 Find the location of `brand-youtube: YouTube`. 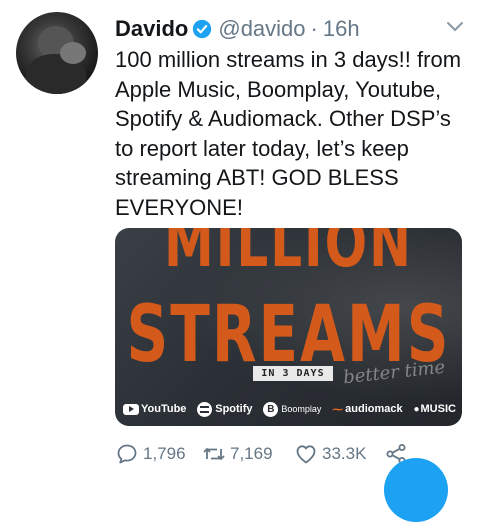

brand-youtube: YouTube is located at coordinates (154, 409).